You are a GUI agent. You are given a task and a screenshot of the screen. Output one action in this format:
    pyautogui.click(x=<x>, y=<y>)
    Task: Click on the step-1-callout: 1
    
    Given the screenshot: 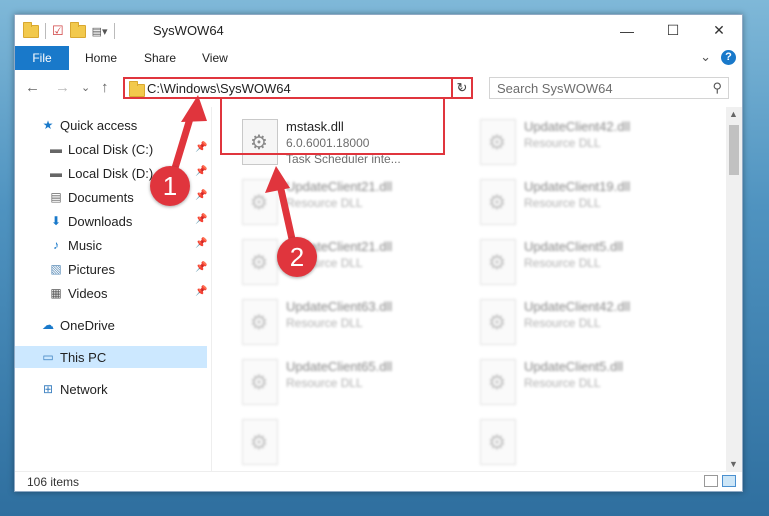 What is the action you would take?
    pyautogui.click(x=170, y=186)
    